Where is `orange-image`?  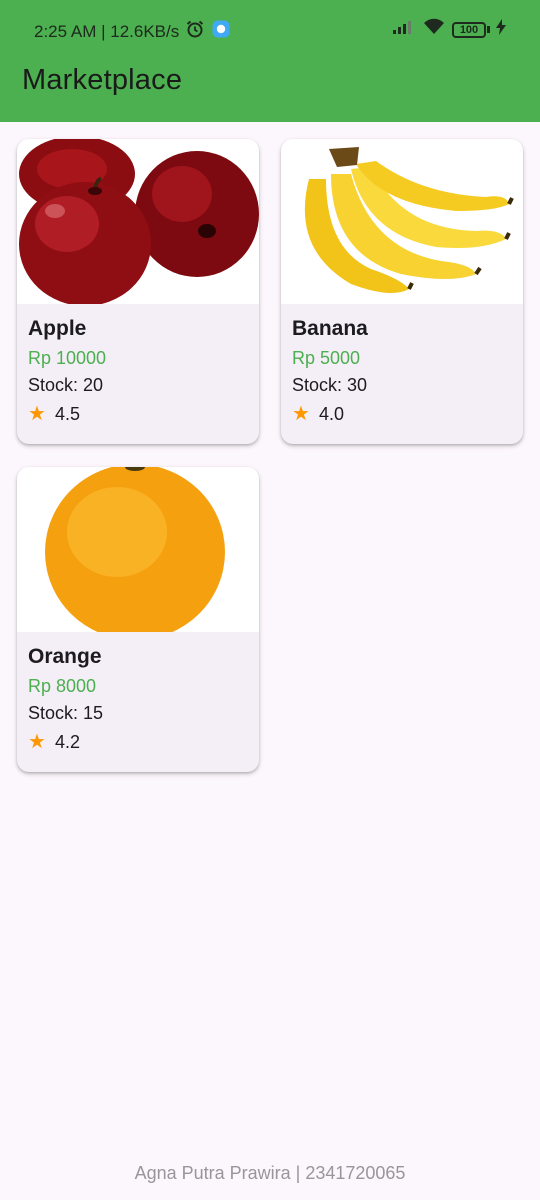
orange-image is located at coordinates (138, 549).